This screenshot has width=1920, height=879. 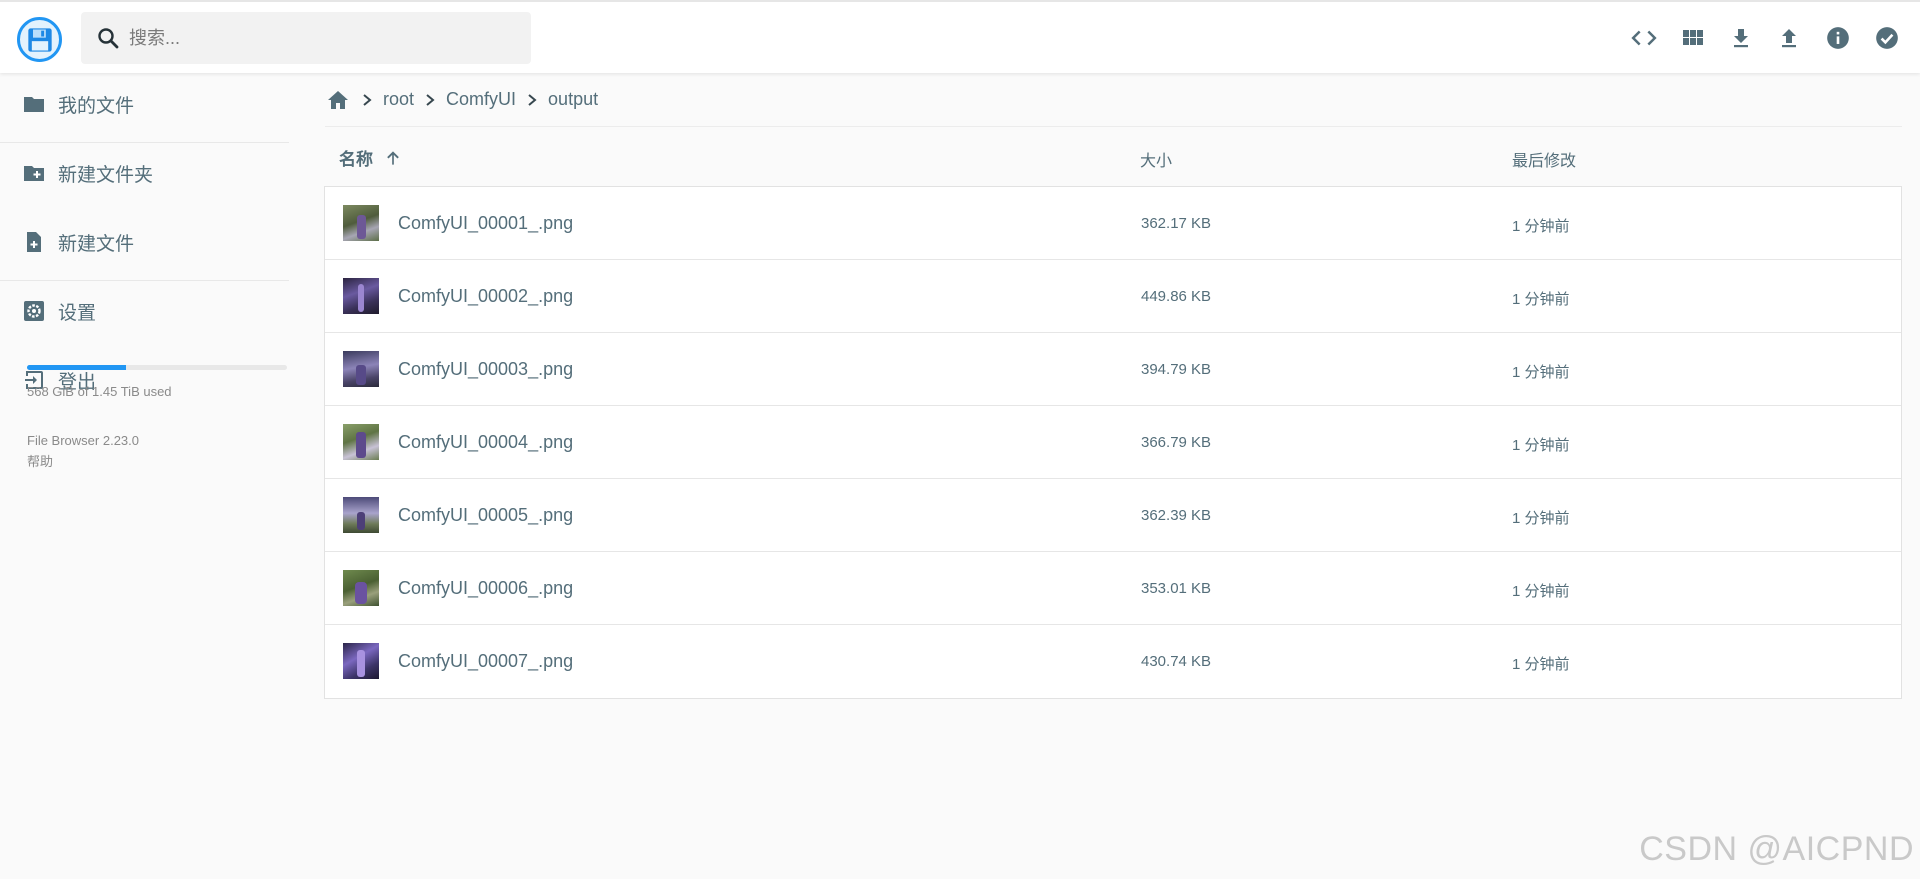 I want to click on upload-button, so click(x=1789, y=38).